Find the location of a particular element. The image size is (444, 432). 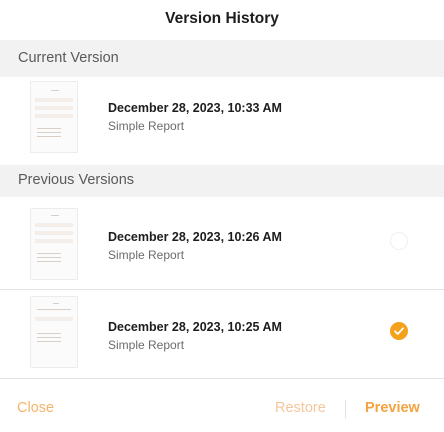

footer-divider is located at coordinates (345, 409).